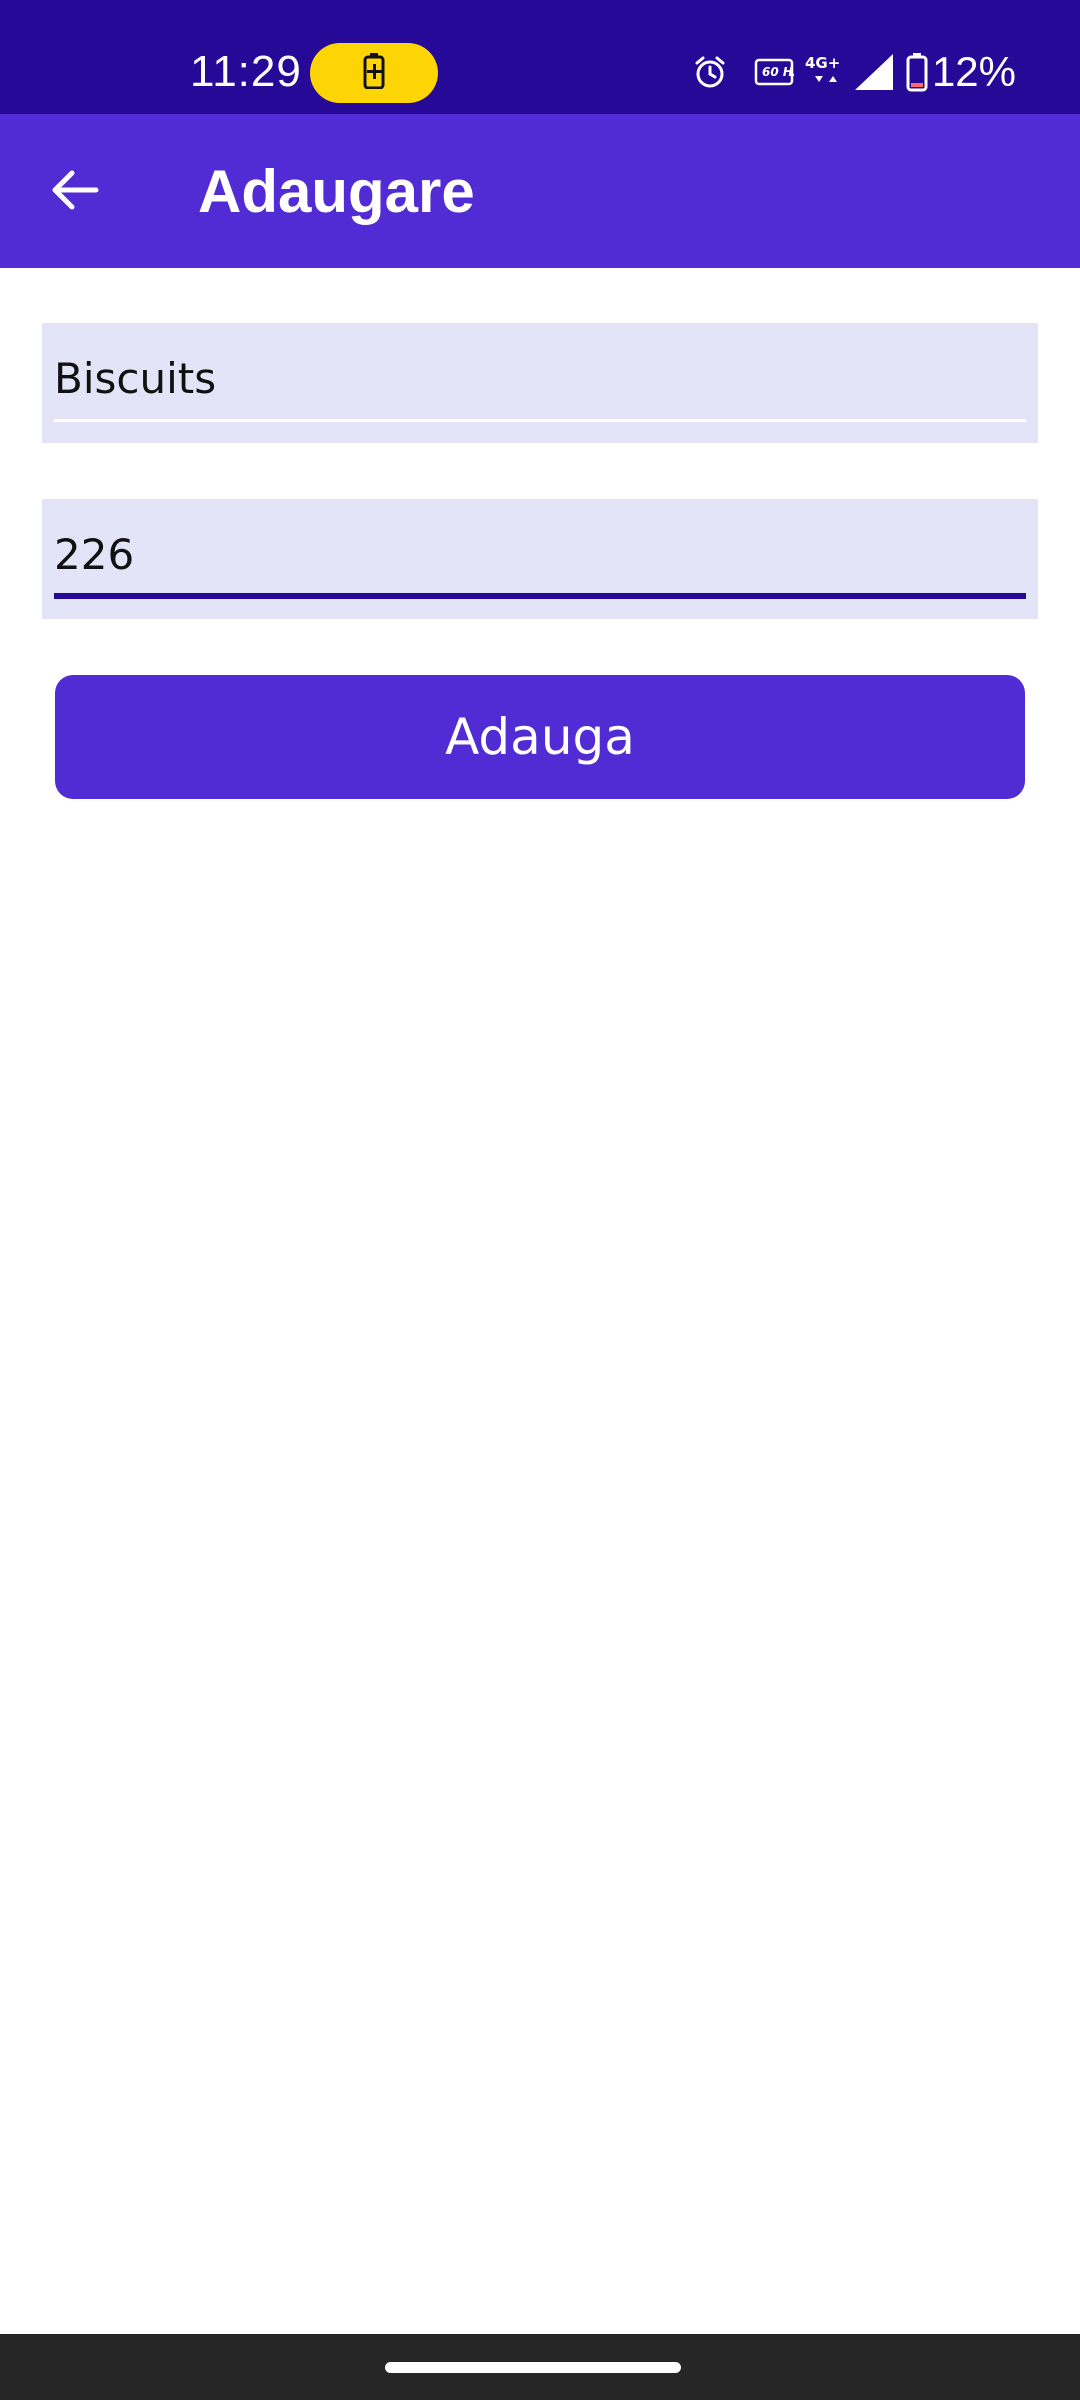 This screenshot has width=1080, height=2400. I want to click on refresh-rate-icon: 60 Hz, so click(774, 72).